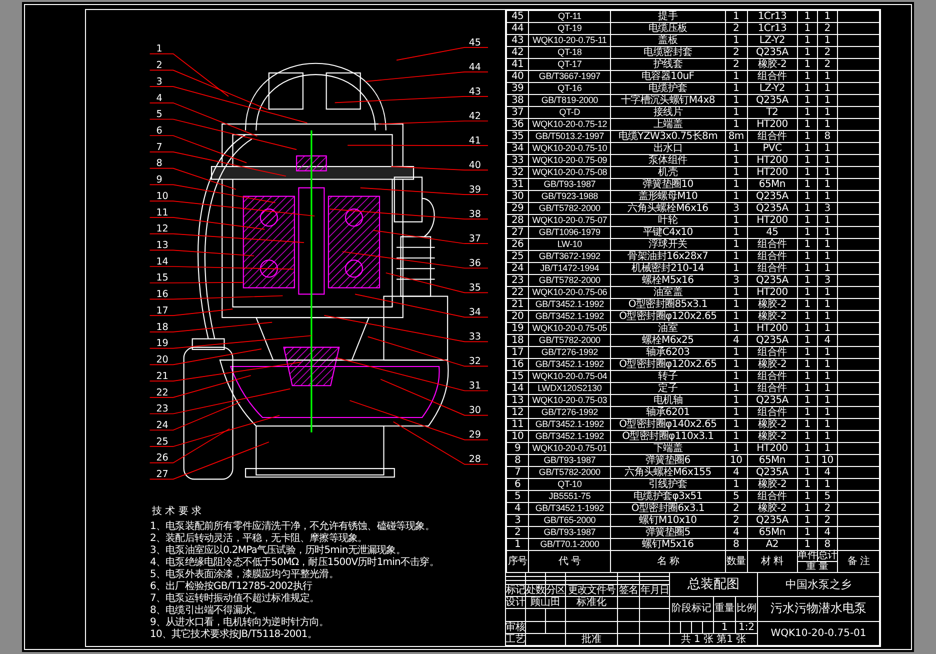 The image size is (936, 654). Describe the element at coordinates (668, 40) in the screenshot. I see `table-cell: 盖板` at that location.